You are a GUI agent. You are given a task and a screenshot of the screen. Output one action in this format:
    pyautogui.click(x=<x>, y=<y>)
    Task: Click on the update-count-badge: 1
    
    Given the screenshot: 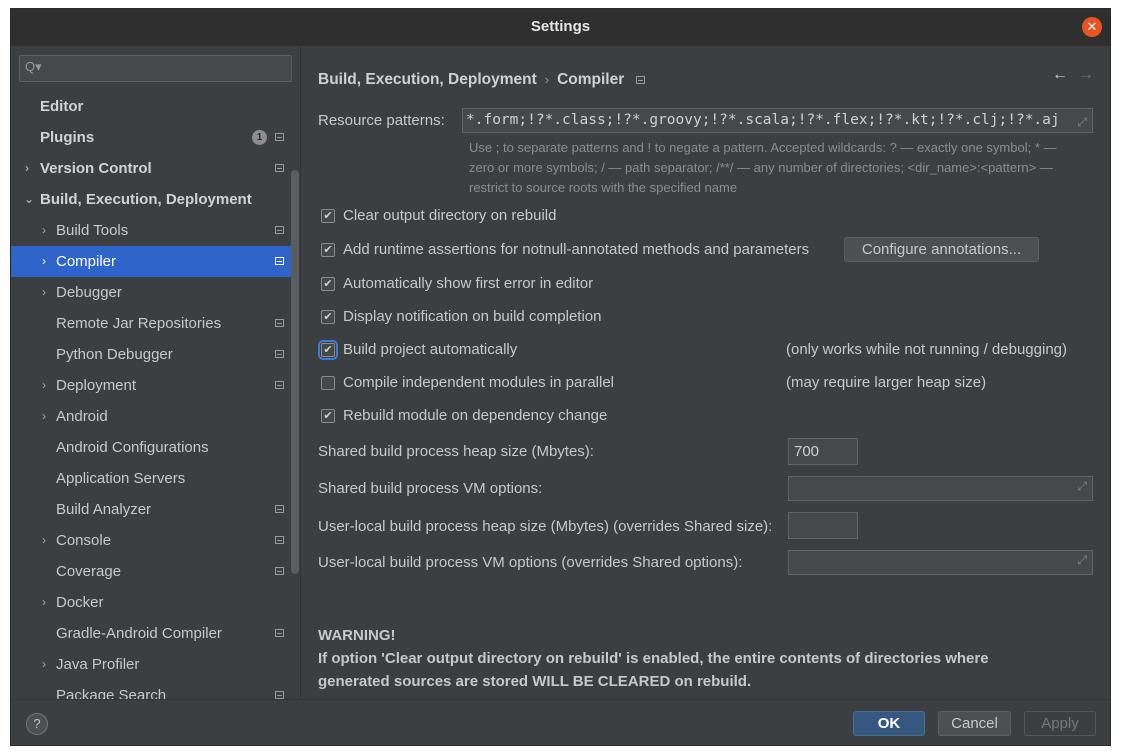 What is the action you would take?
    pyautogui.click(x=259, y=137)
    